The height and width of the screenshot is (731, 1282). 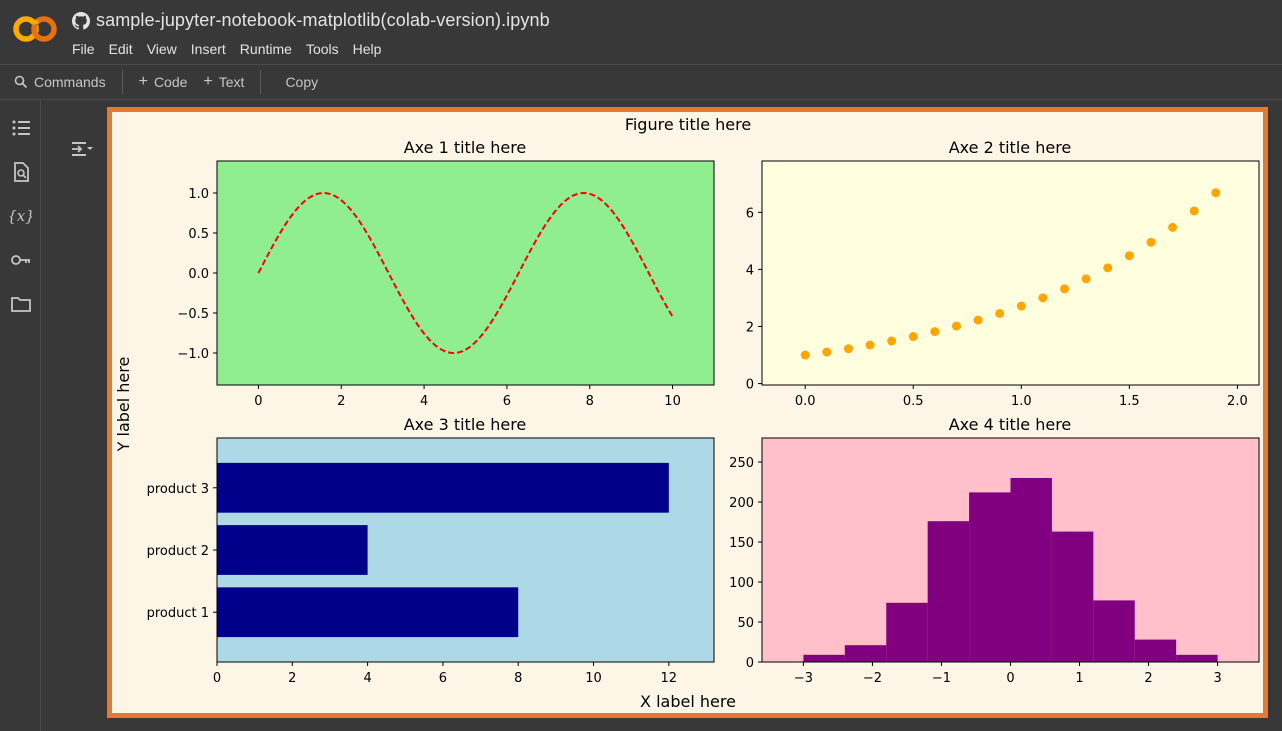 What do you see at coordinates (750, 385) in the screenshot?
I see `axes-2-ytick-label: 0` at bounding box center [750, 385].